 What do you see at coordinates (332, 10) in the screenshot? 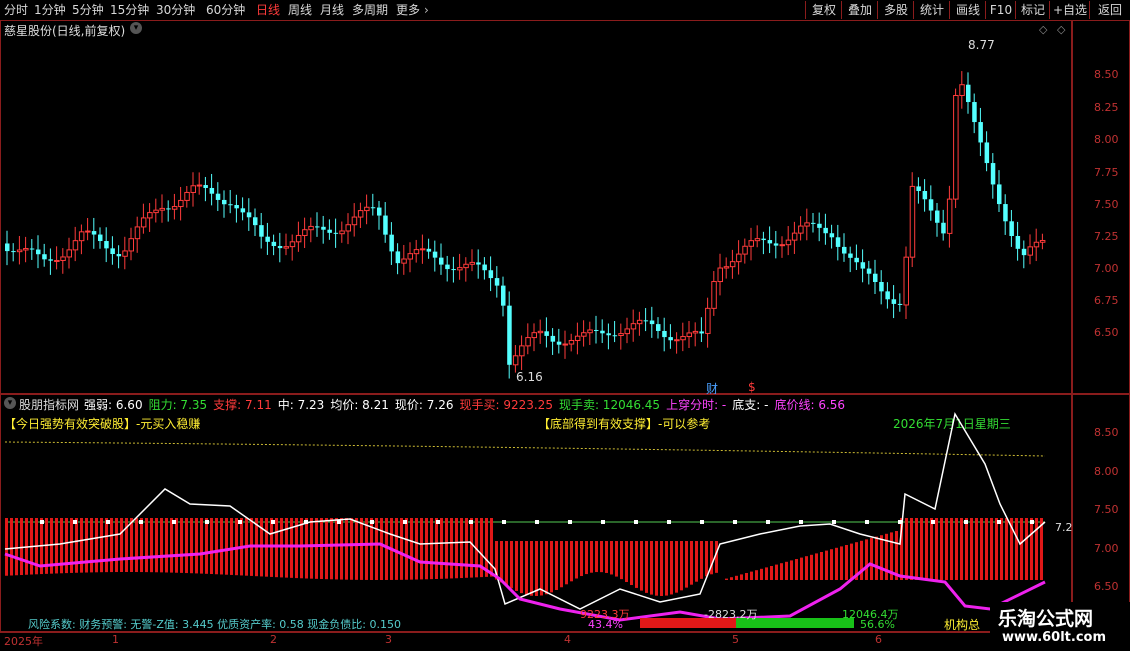
I see `period-tab-monthly: 月线` at bounding box center [332, 10].